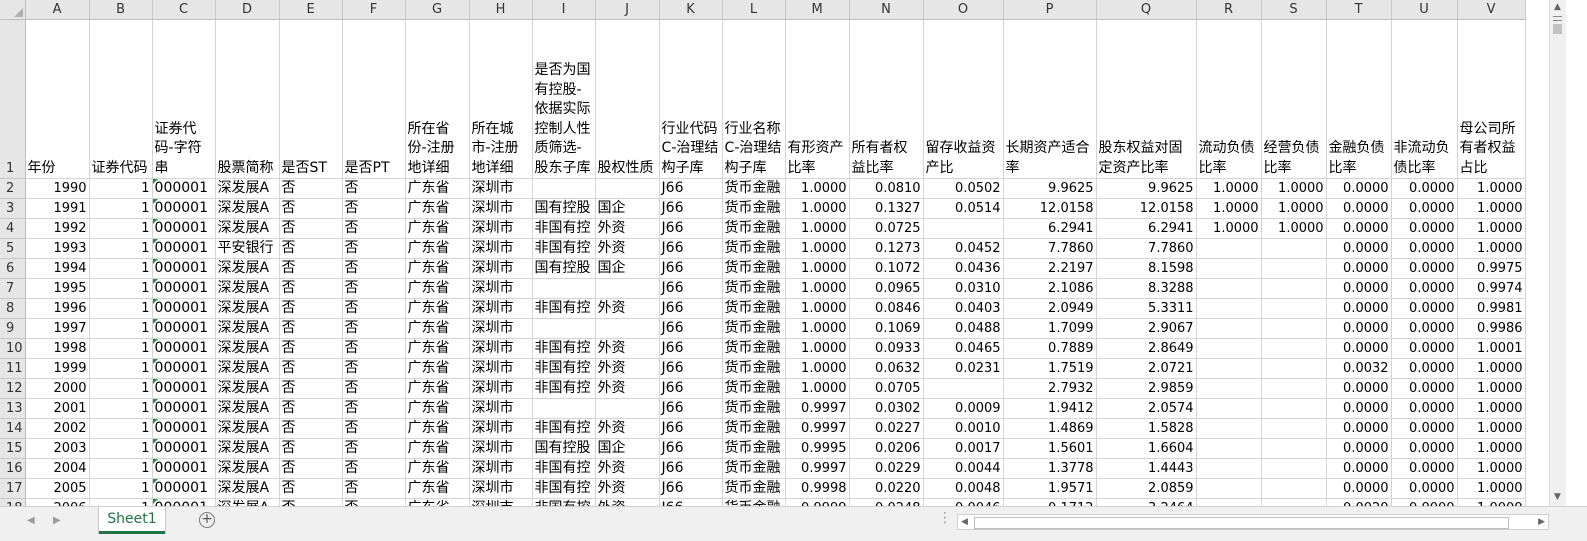  I want to click on cell: 0.0229, so click(886, 468).